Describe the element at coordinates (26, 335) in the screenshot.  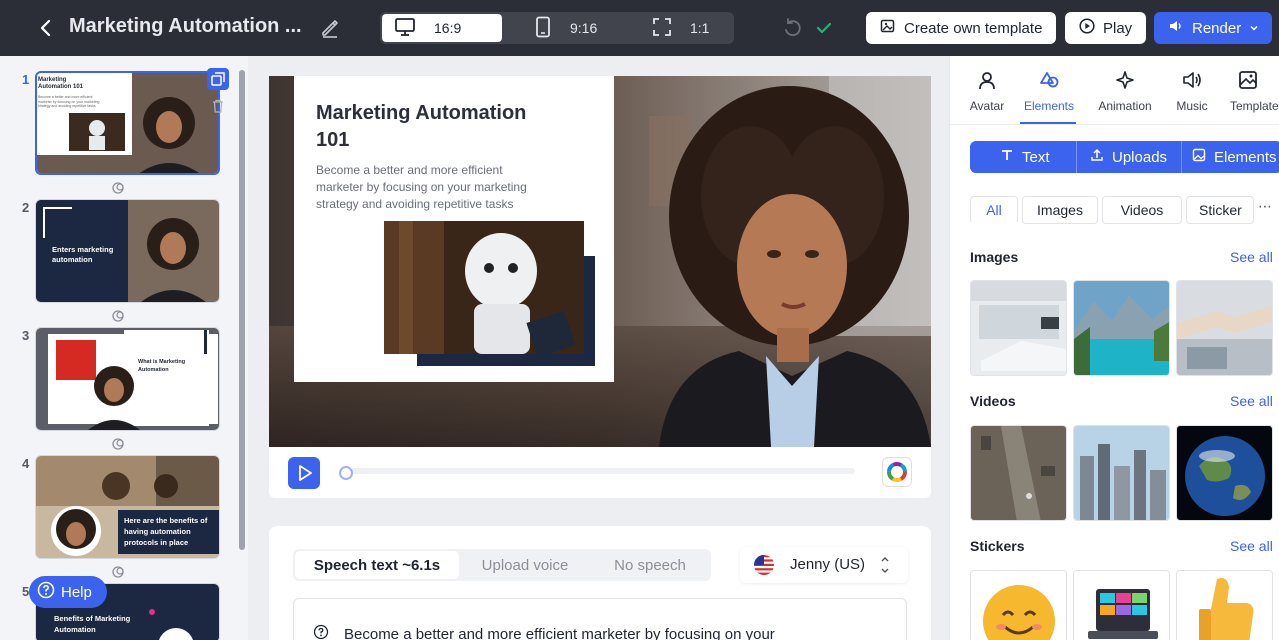
I see `slide-number: 3` at that location.